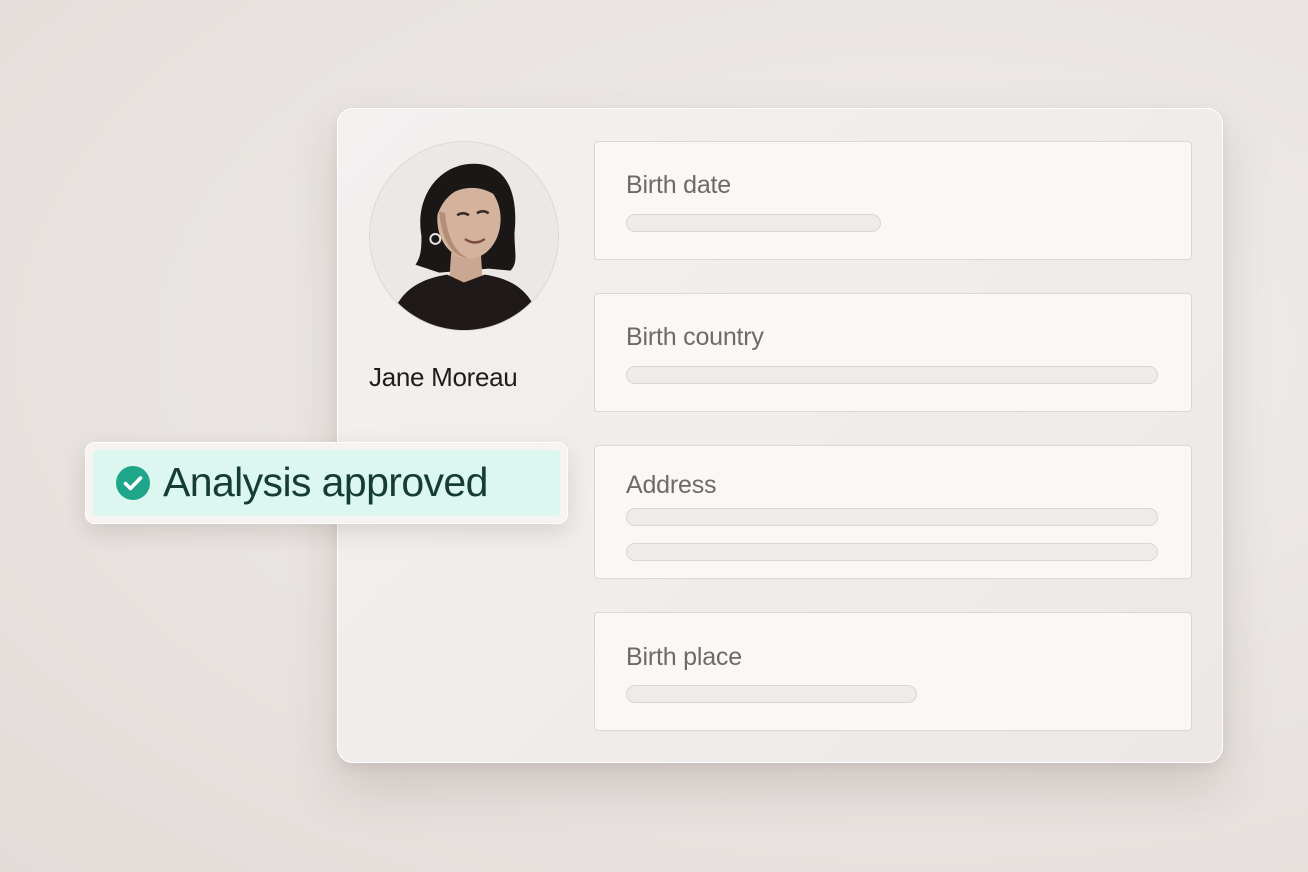 This screenshot has height=872, width=1308. What do you see at coordinates (684, 657) in the screenshot?
I see `field-label: Birth place` at bounding box center [684, 657].